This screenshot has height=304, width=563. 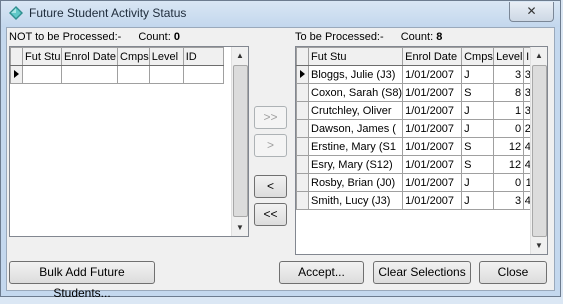 I want to click on cell-fut-stu: Rosby, Brian (J0), so click(x=355, y=182).